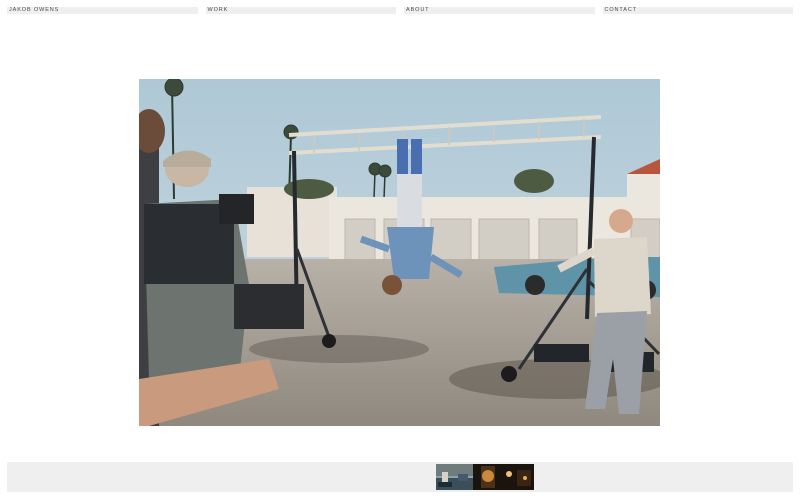 The height and width of the screenshot is (500, 800). I want to click on nav-work-link: WORK, so click(300, 10).